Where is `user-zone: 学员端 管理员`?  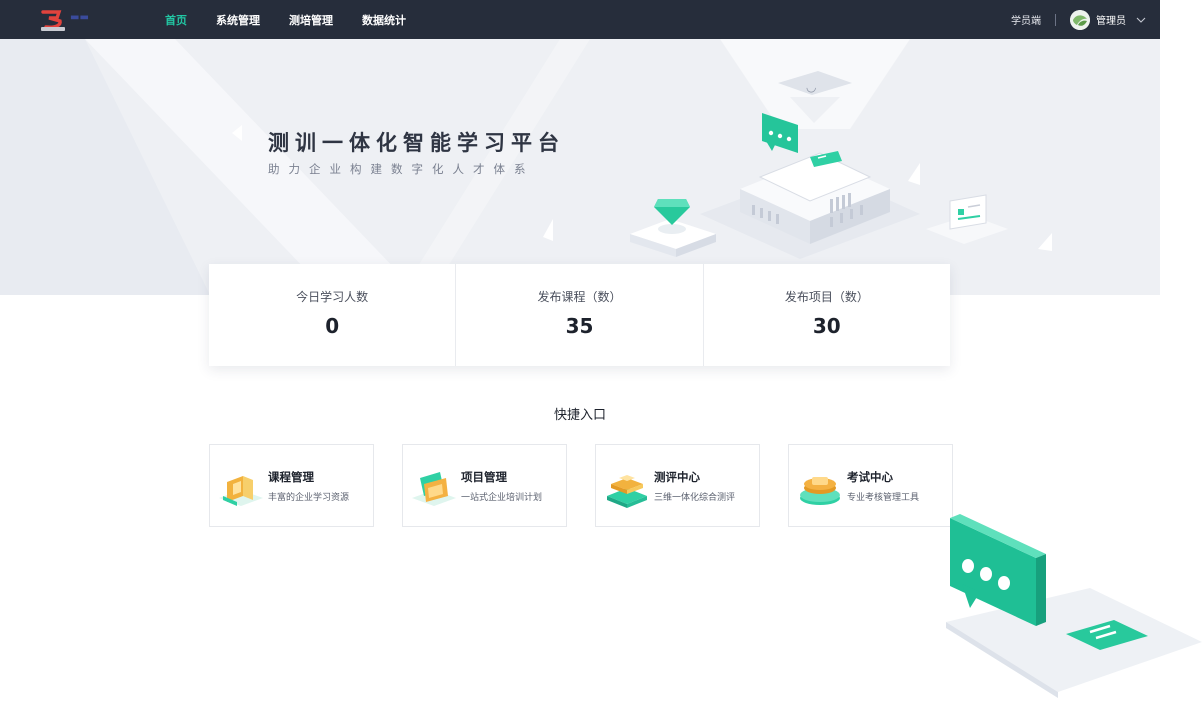 user-zone: 学员端 管理员 is located at coordinates (1078, 19).